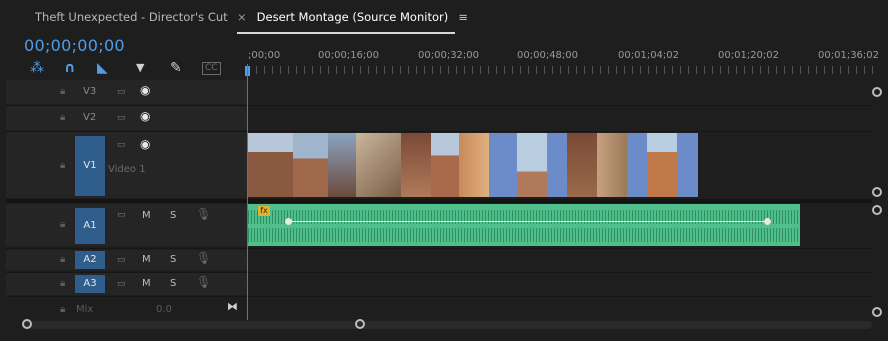  Describe the element at coordinates (127, 260) in the screenshot. I see `track-header-a2` at that location.